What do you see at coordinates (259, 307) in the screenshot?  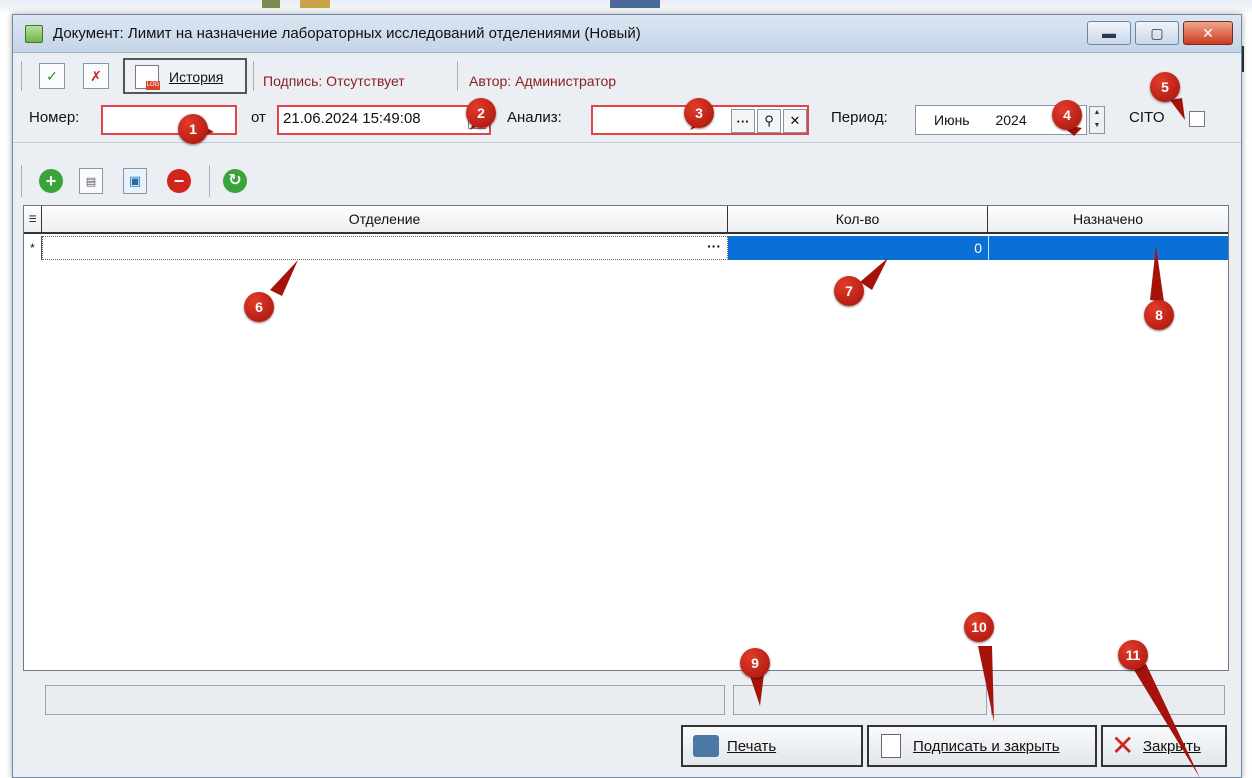 I see `callout-marker-6: 6` at bounding box center [259, 307].